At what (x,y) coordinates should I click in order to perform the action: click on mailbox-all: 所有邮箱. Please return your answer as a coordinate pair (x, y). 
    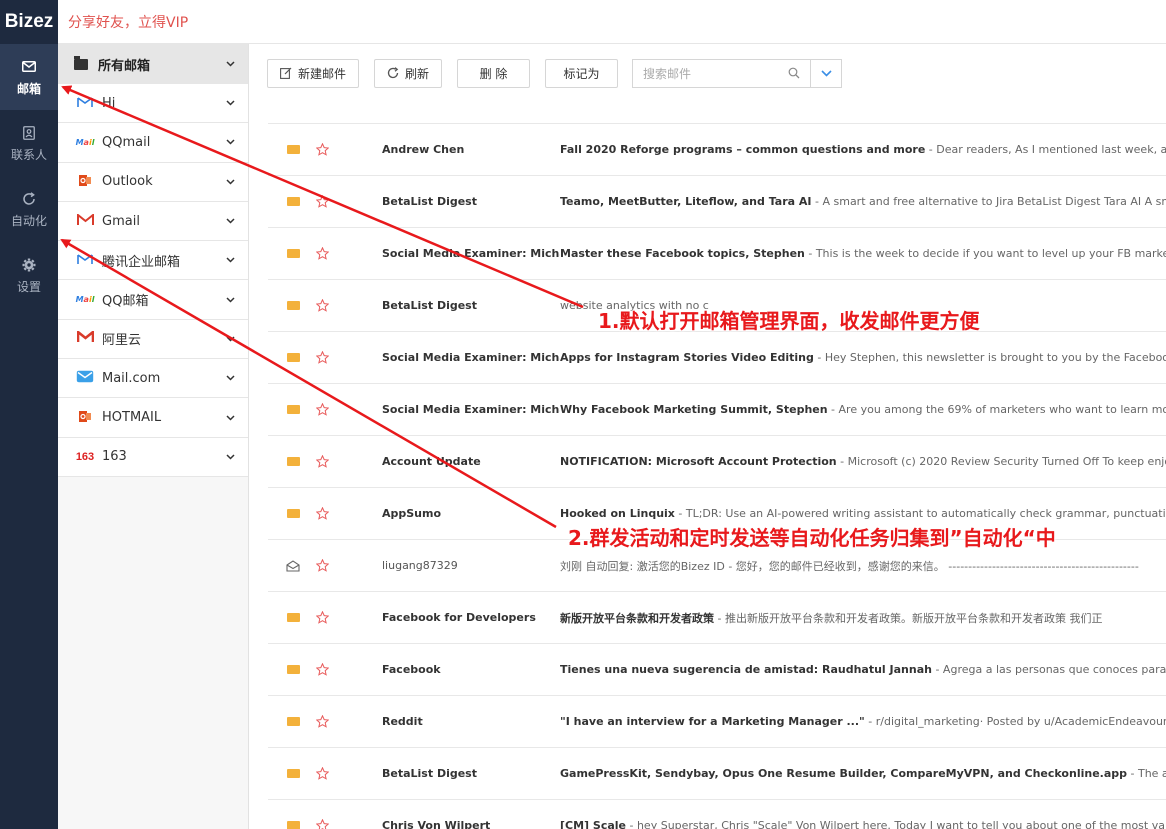
    Looking at the image, I should click on (153, 64).